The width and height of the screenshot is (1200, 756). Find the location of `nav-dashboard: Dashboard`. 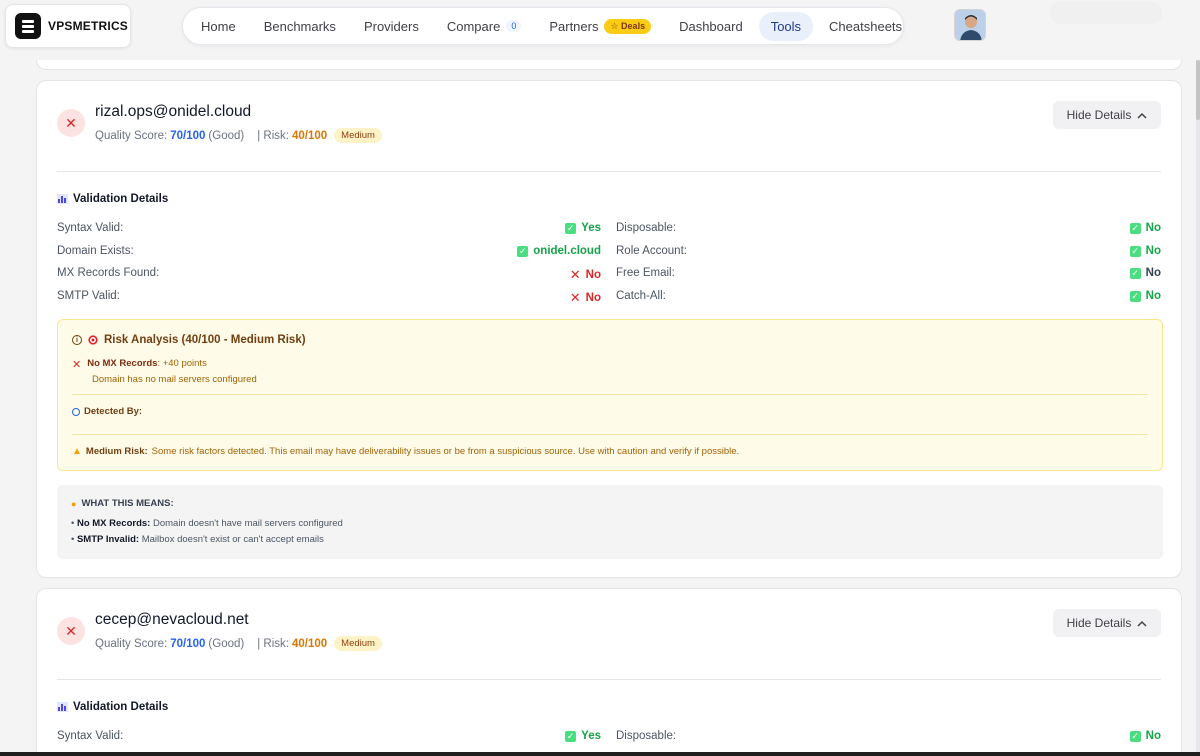

nav-dashboard: Dashboard is located at coordinates (711, 26).